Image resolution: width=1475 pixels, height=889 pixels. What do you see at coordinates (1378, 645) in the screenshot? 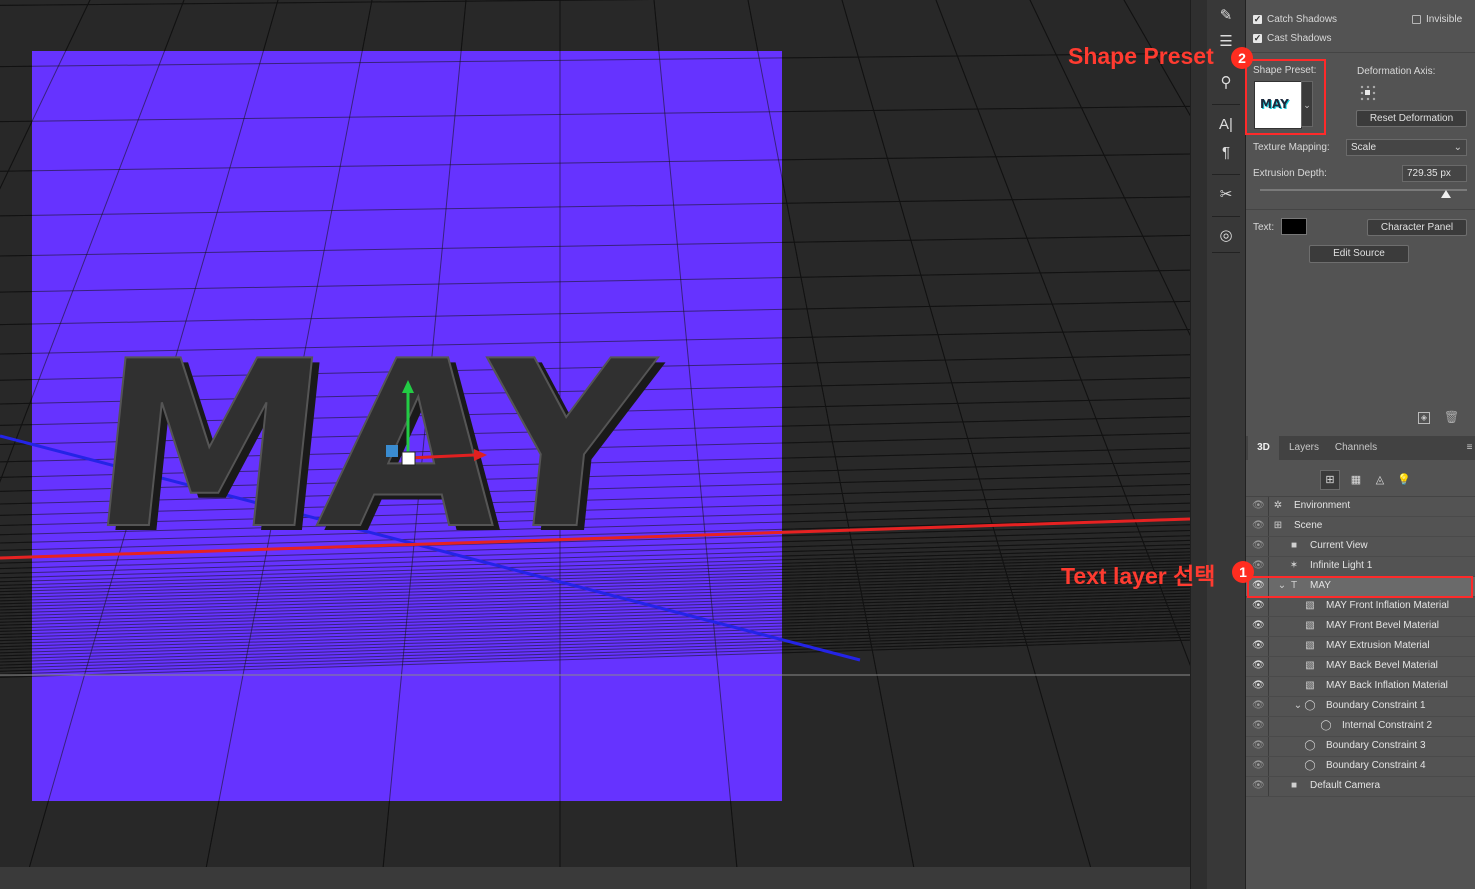
I see `layer-label: MAY Extrusion Material` at bounding box center [1378, 645].